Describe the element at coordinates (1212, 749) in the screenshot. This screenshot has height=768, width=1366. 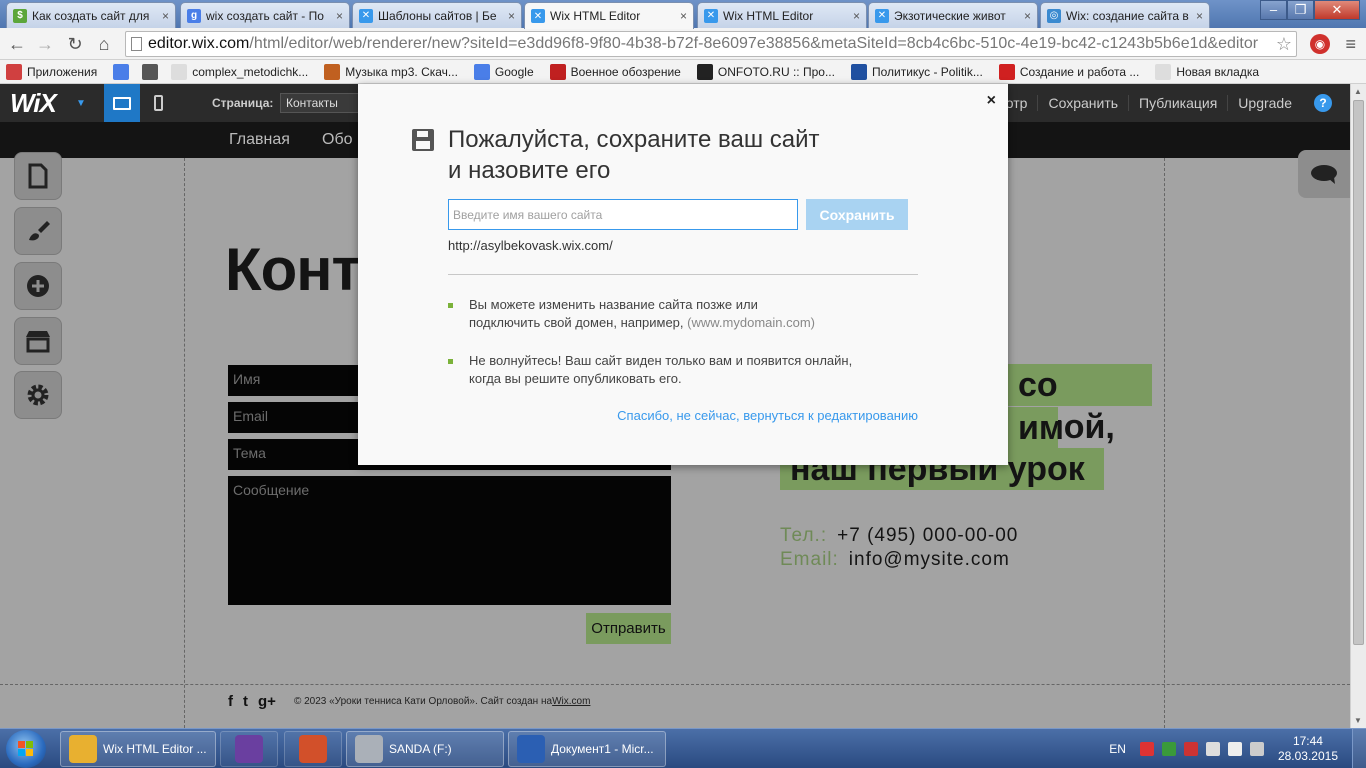
I see `network-icon` at that location.